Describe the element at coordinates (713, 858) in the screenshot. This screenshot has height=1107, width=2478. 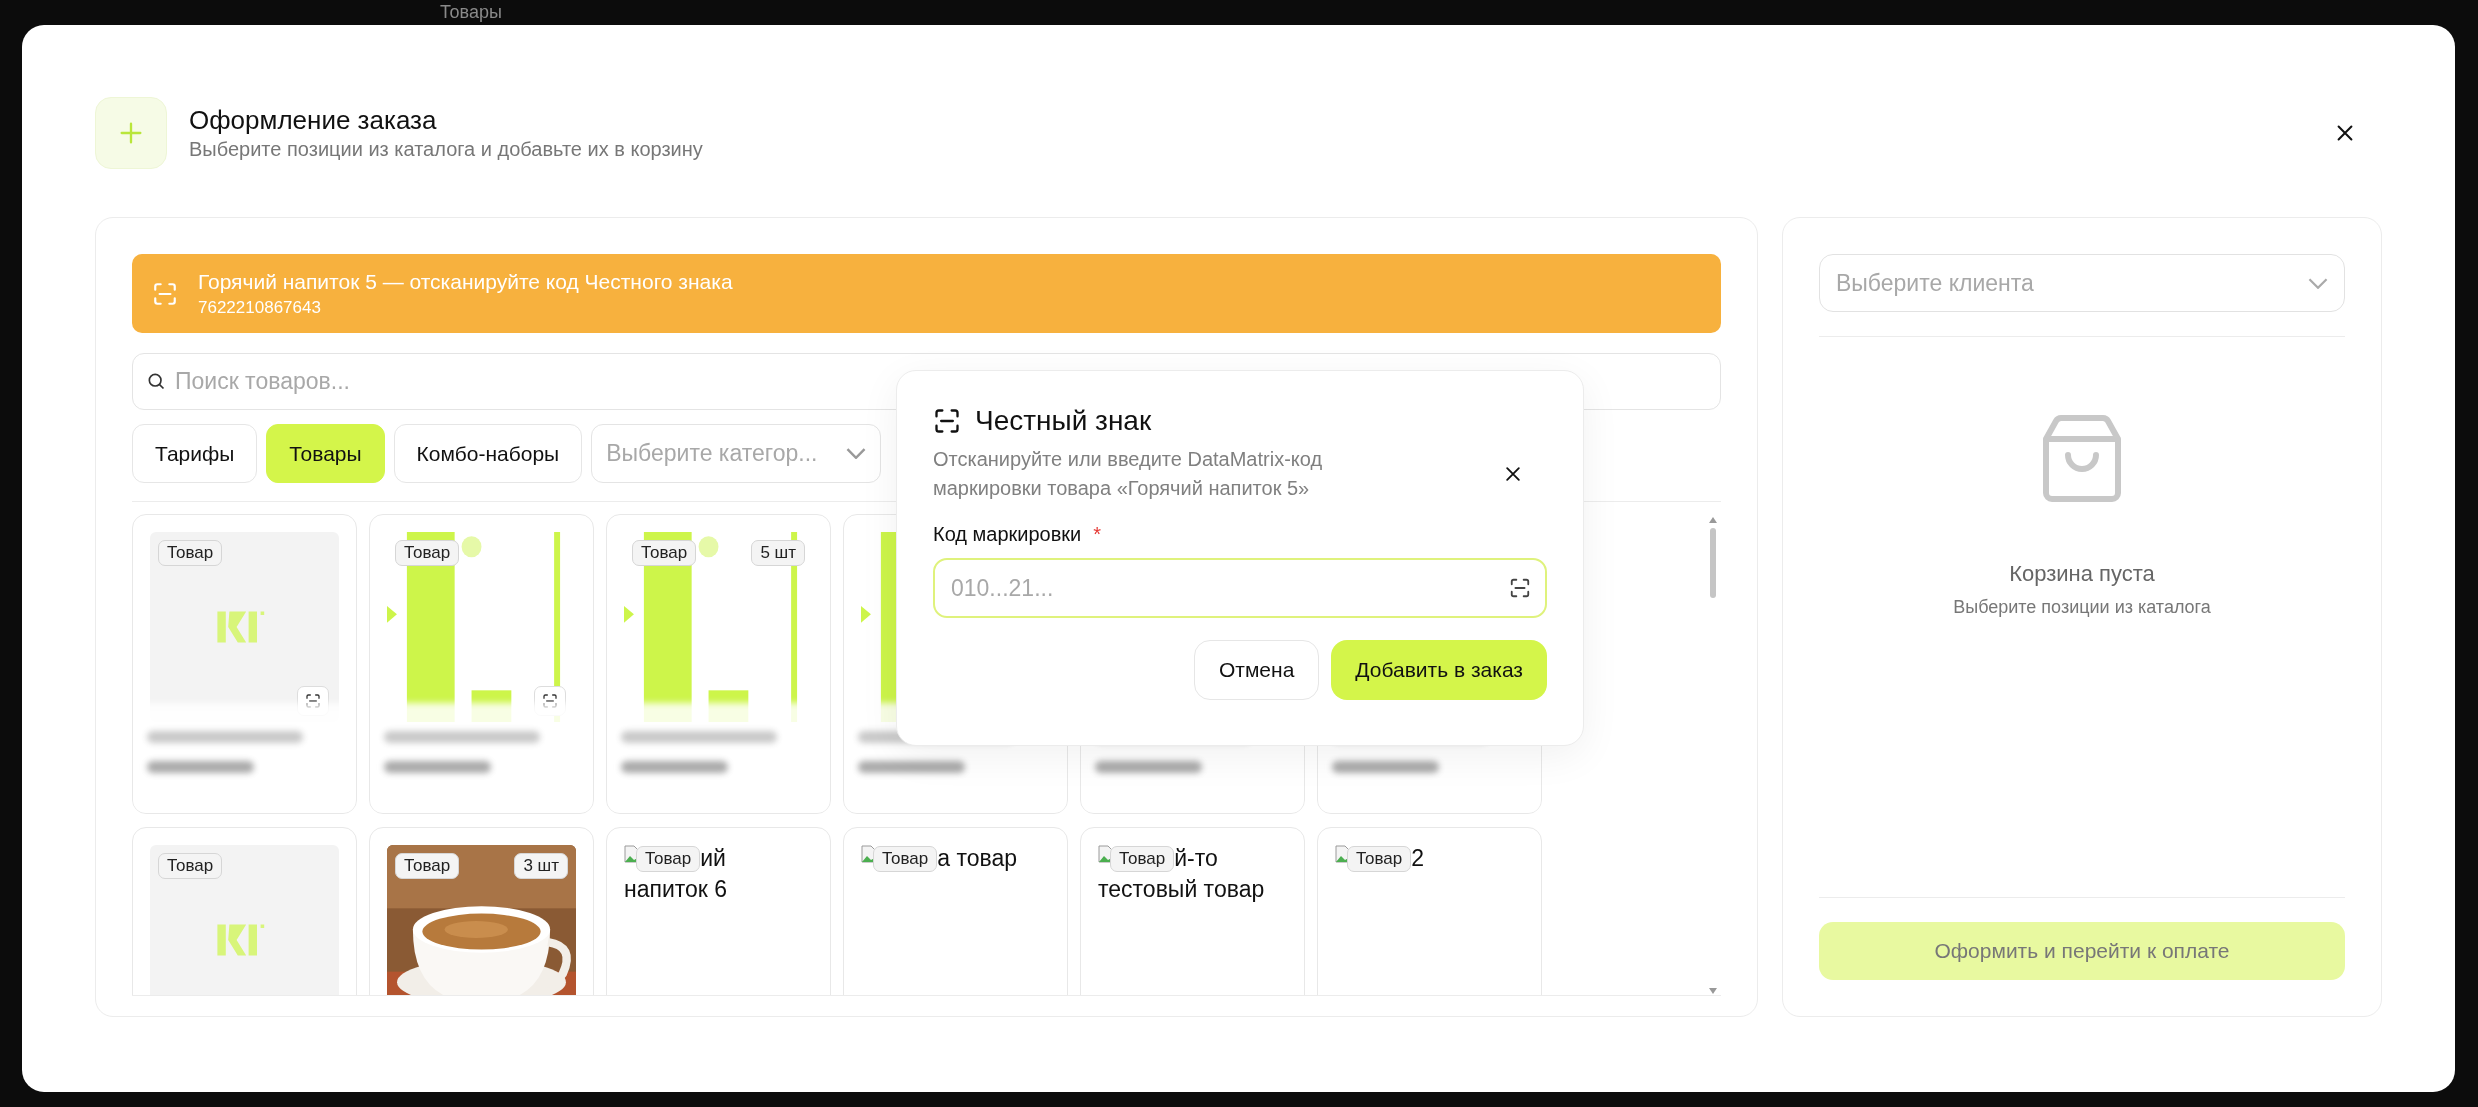
I see `image-alt-text: ий` at that location.